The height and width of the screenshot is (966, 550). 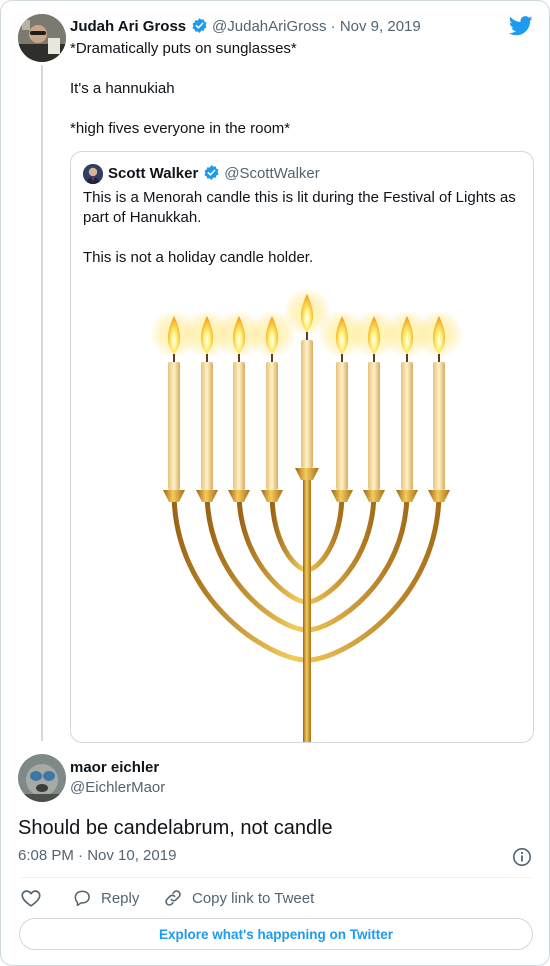 I want to click on quoted-author-handle: @ScottWalker, so click(x=272, y=173).